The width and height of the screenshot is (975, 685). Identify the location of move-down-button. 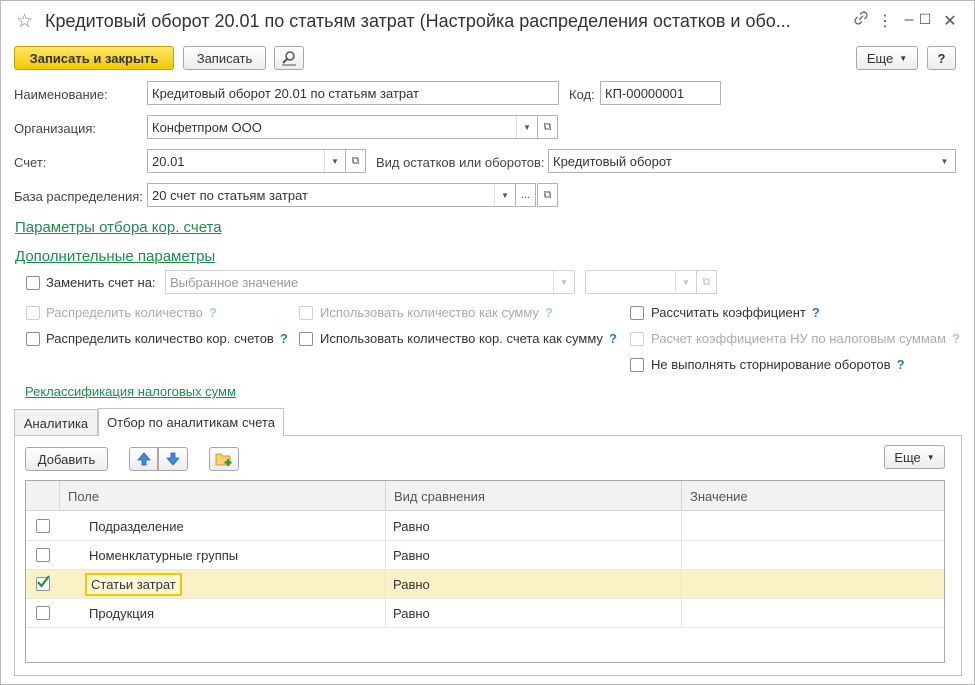
(173, 459).